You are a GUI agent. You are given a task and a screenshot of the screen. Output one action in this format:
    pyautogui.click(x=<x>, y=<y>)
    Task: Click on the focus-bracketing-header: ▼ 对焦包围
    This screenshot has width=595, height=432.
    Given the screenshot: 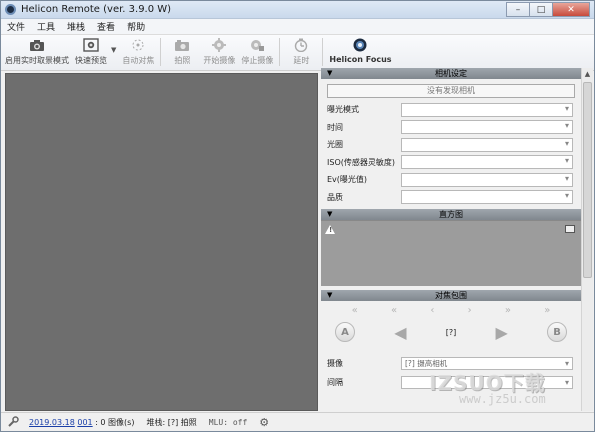 What is the action you would take?
    pyautogui.click(x=451, y=295)
    